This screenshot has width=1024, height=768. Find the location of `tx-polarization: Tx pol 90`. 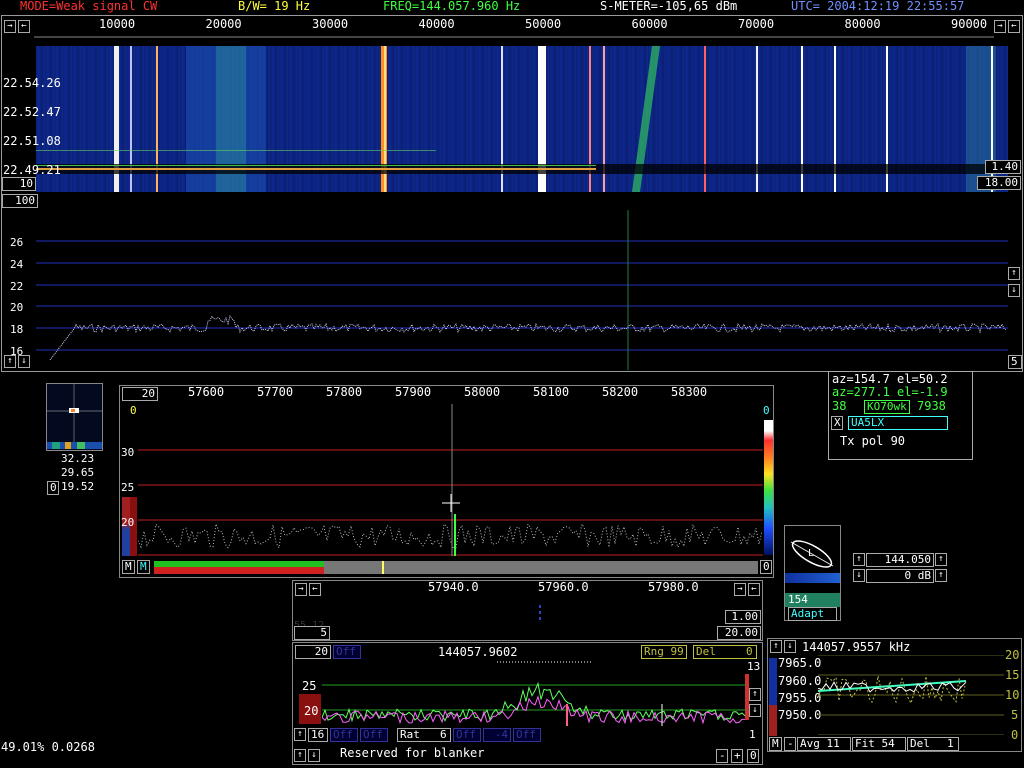

tx-polarization: Tx pol 90 is located at coordinates (873, 441).